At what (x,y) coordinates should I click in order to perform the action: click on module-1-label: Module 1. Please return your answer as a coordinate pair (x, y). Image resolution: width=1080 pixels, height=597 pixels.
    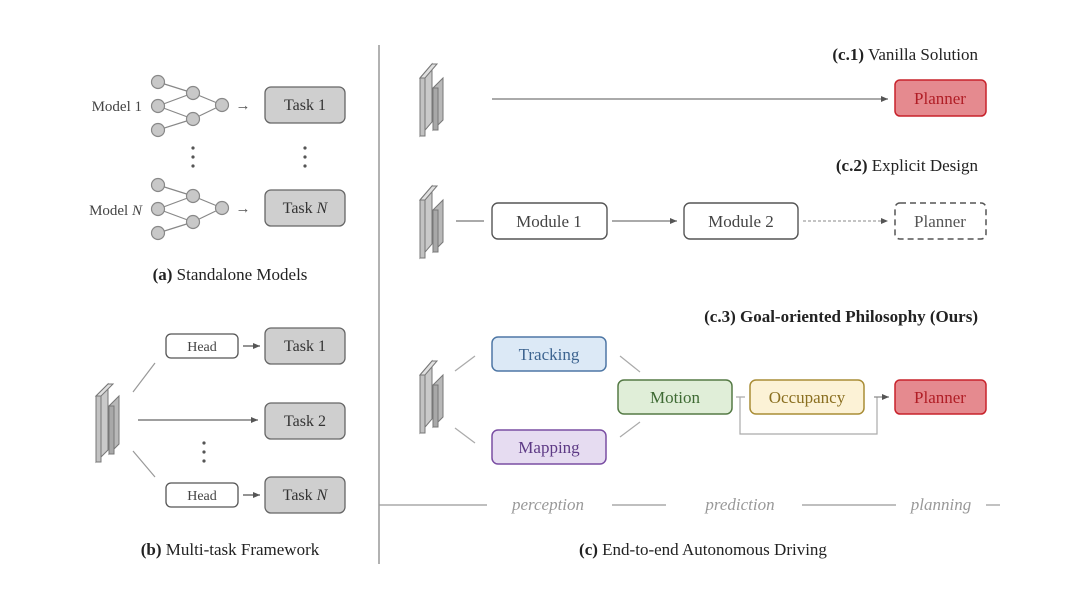
    Looking at the image, I should click on (549, 221).